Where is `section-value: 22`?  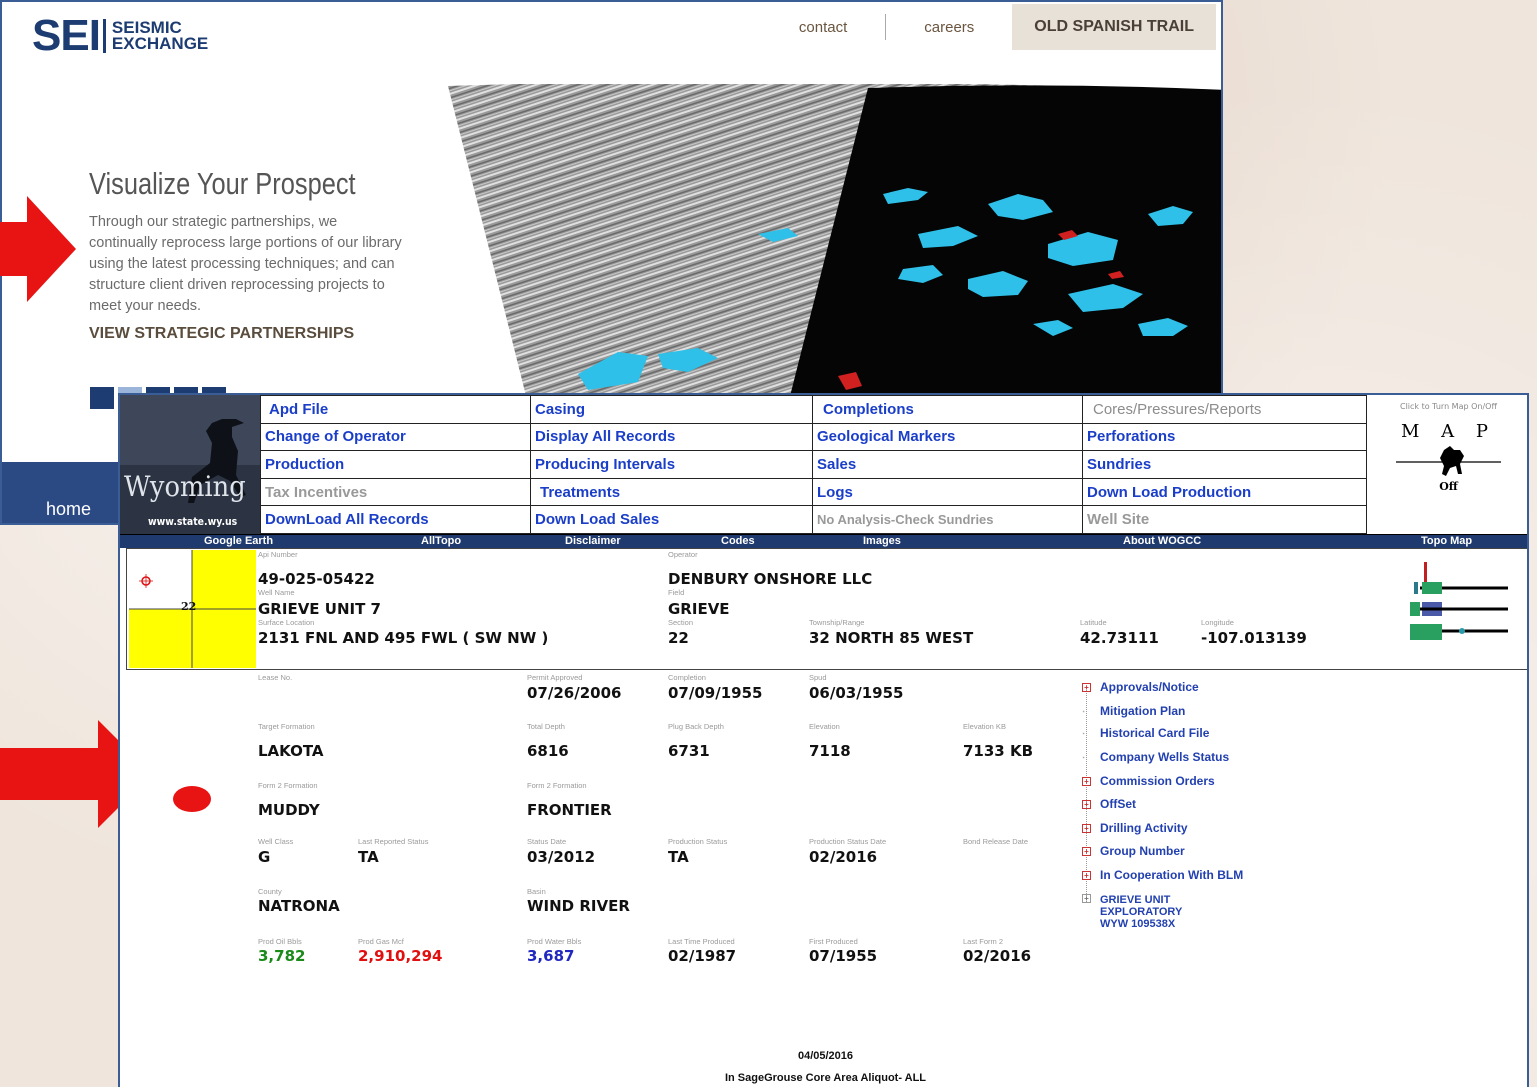
section-value: 22 is located at coordinates (678, 638).